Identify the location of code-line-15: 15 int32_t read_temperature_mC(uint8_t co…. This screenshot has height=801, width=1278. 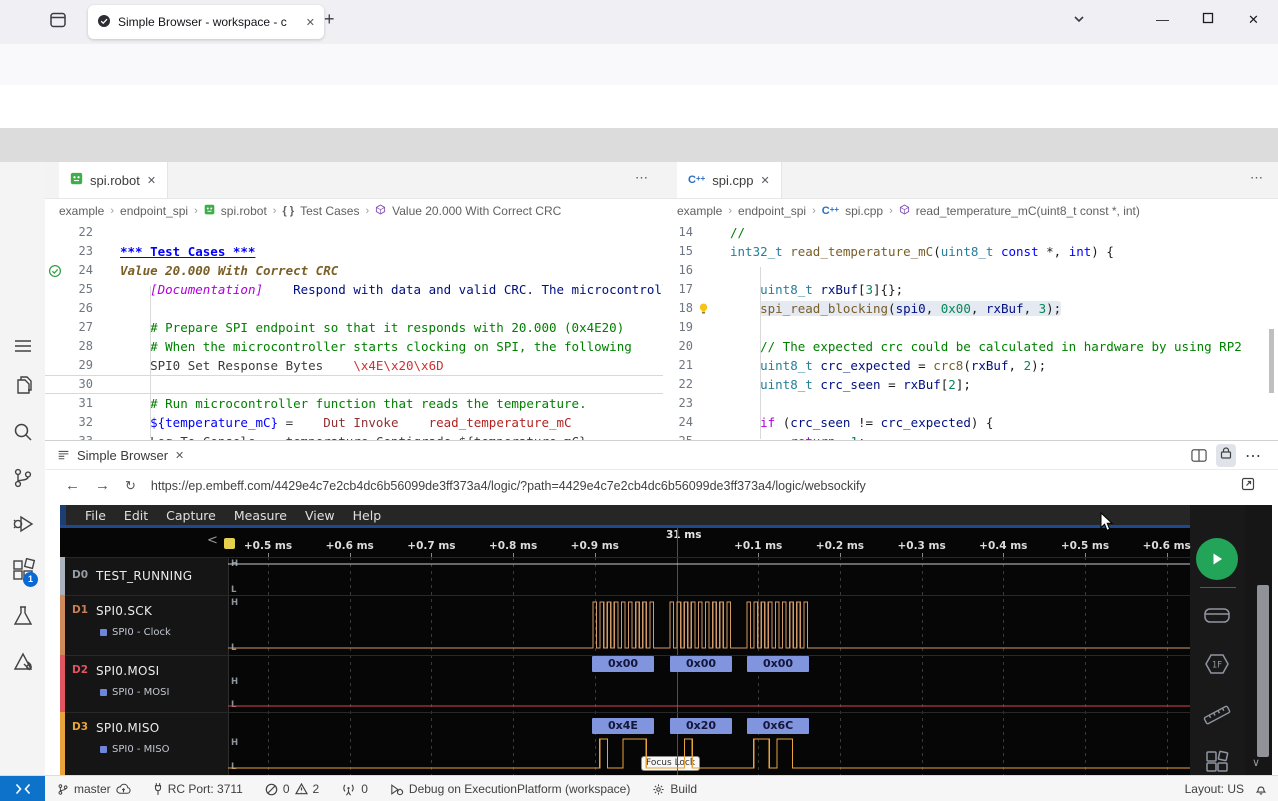
(970, 251).